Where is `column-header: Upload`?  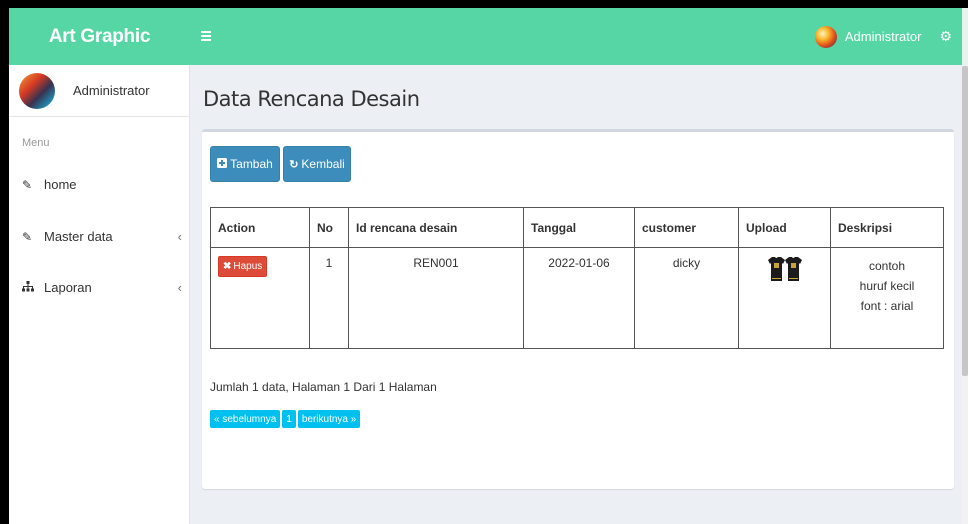
column-header: Upload is located at coordinates (784, 227).